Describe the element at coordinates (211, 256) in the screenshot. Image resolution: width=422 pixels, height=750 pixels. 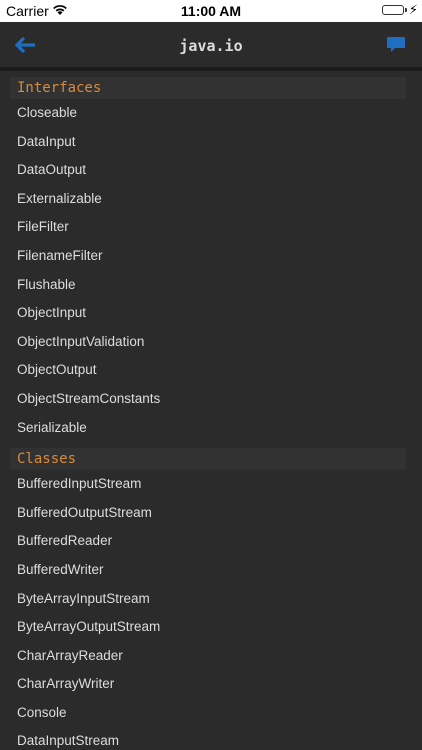
I see `list-item: FilenameFilter` at that location.